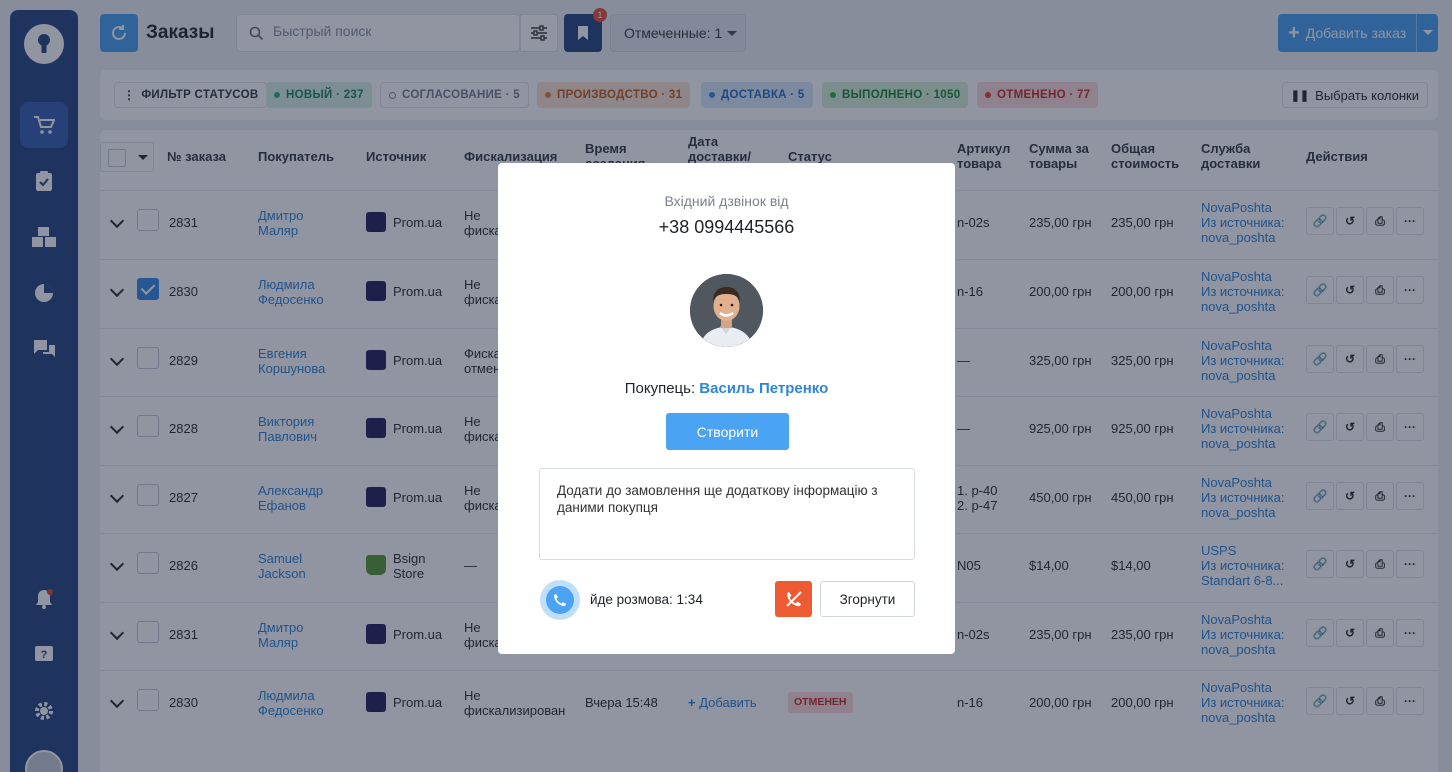  I want to click on caller-phone: +38 0994445566, so click(726, 227).